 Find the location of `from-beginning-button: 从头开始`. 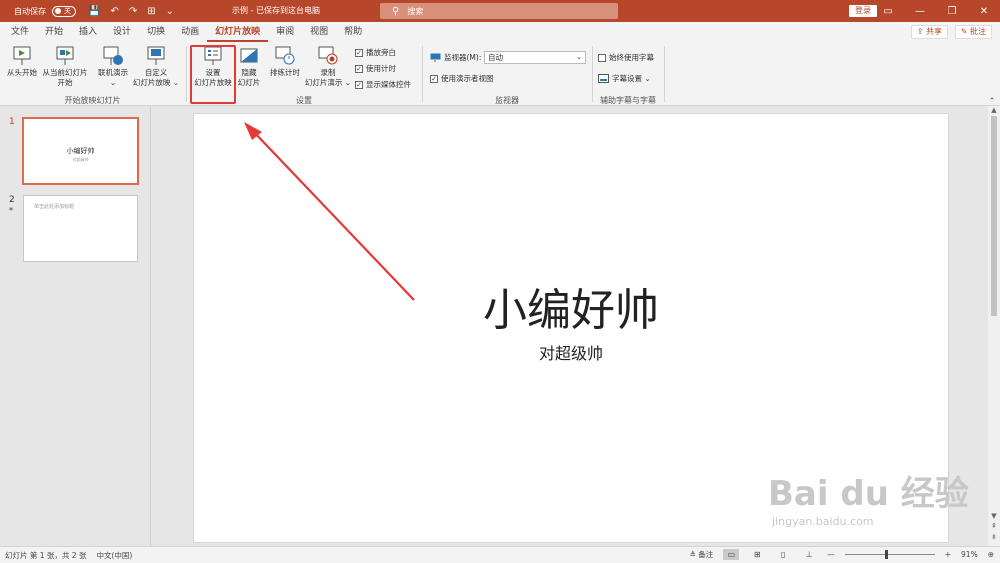

from-beginning-button: 从头开始 is located at coordinates (22, 62).